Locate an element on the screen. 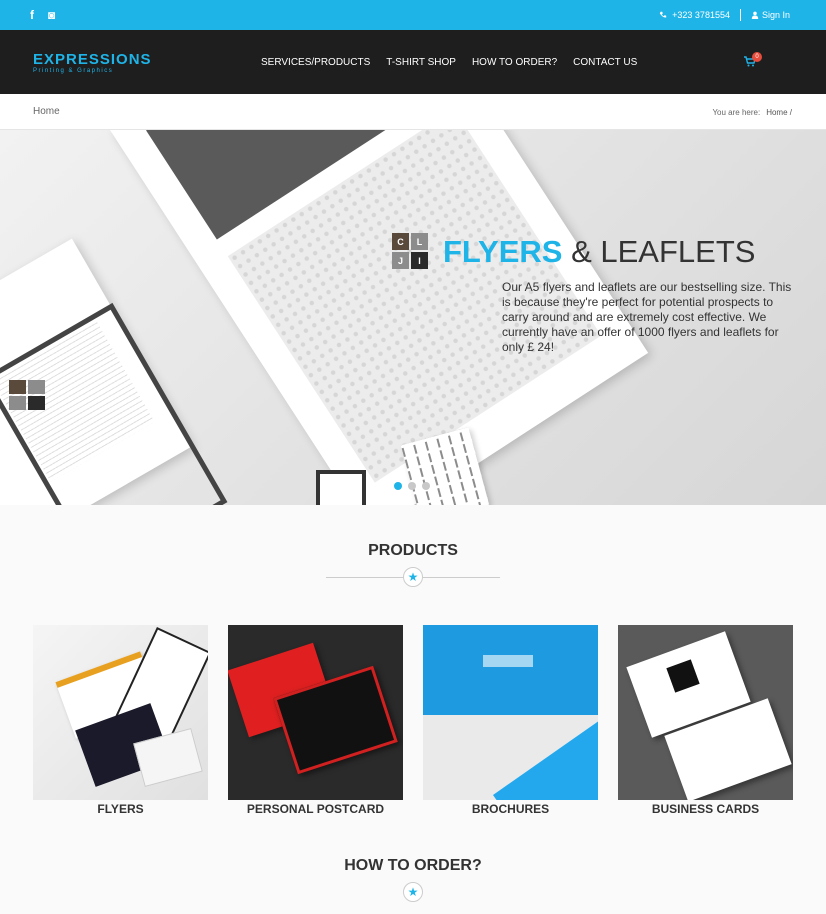  breadcrumb-bar: Home You are here: Home / is located at coordinates (413, 112).